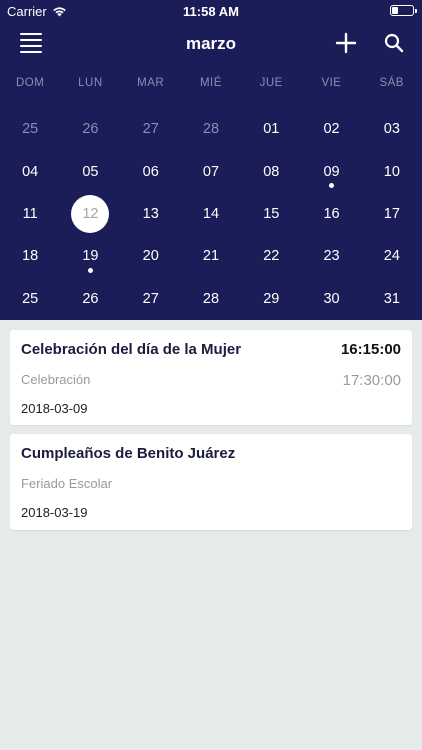 Image resolution: width=422 pixels, height=750 pixels. I want to click on day-number: 17, so click(391, 213).